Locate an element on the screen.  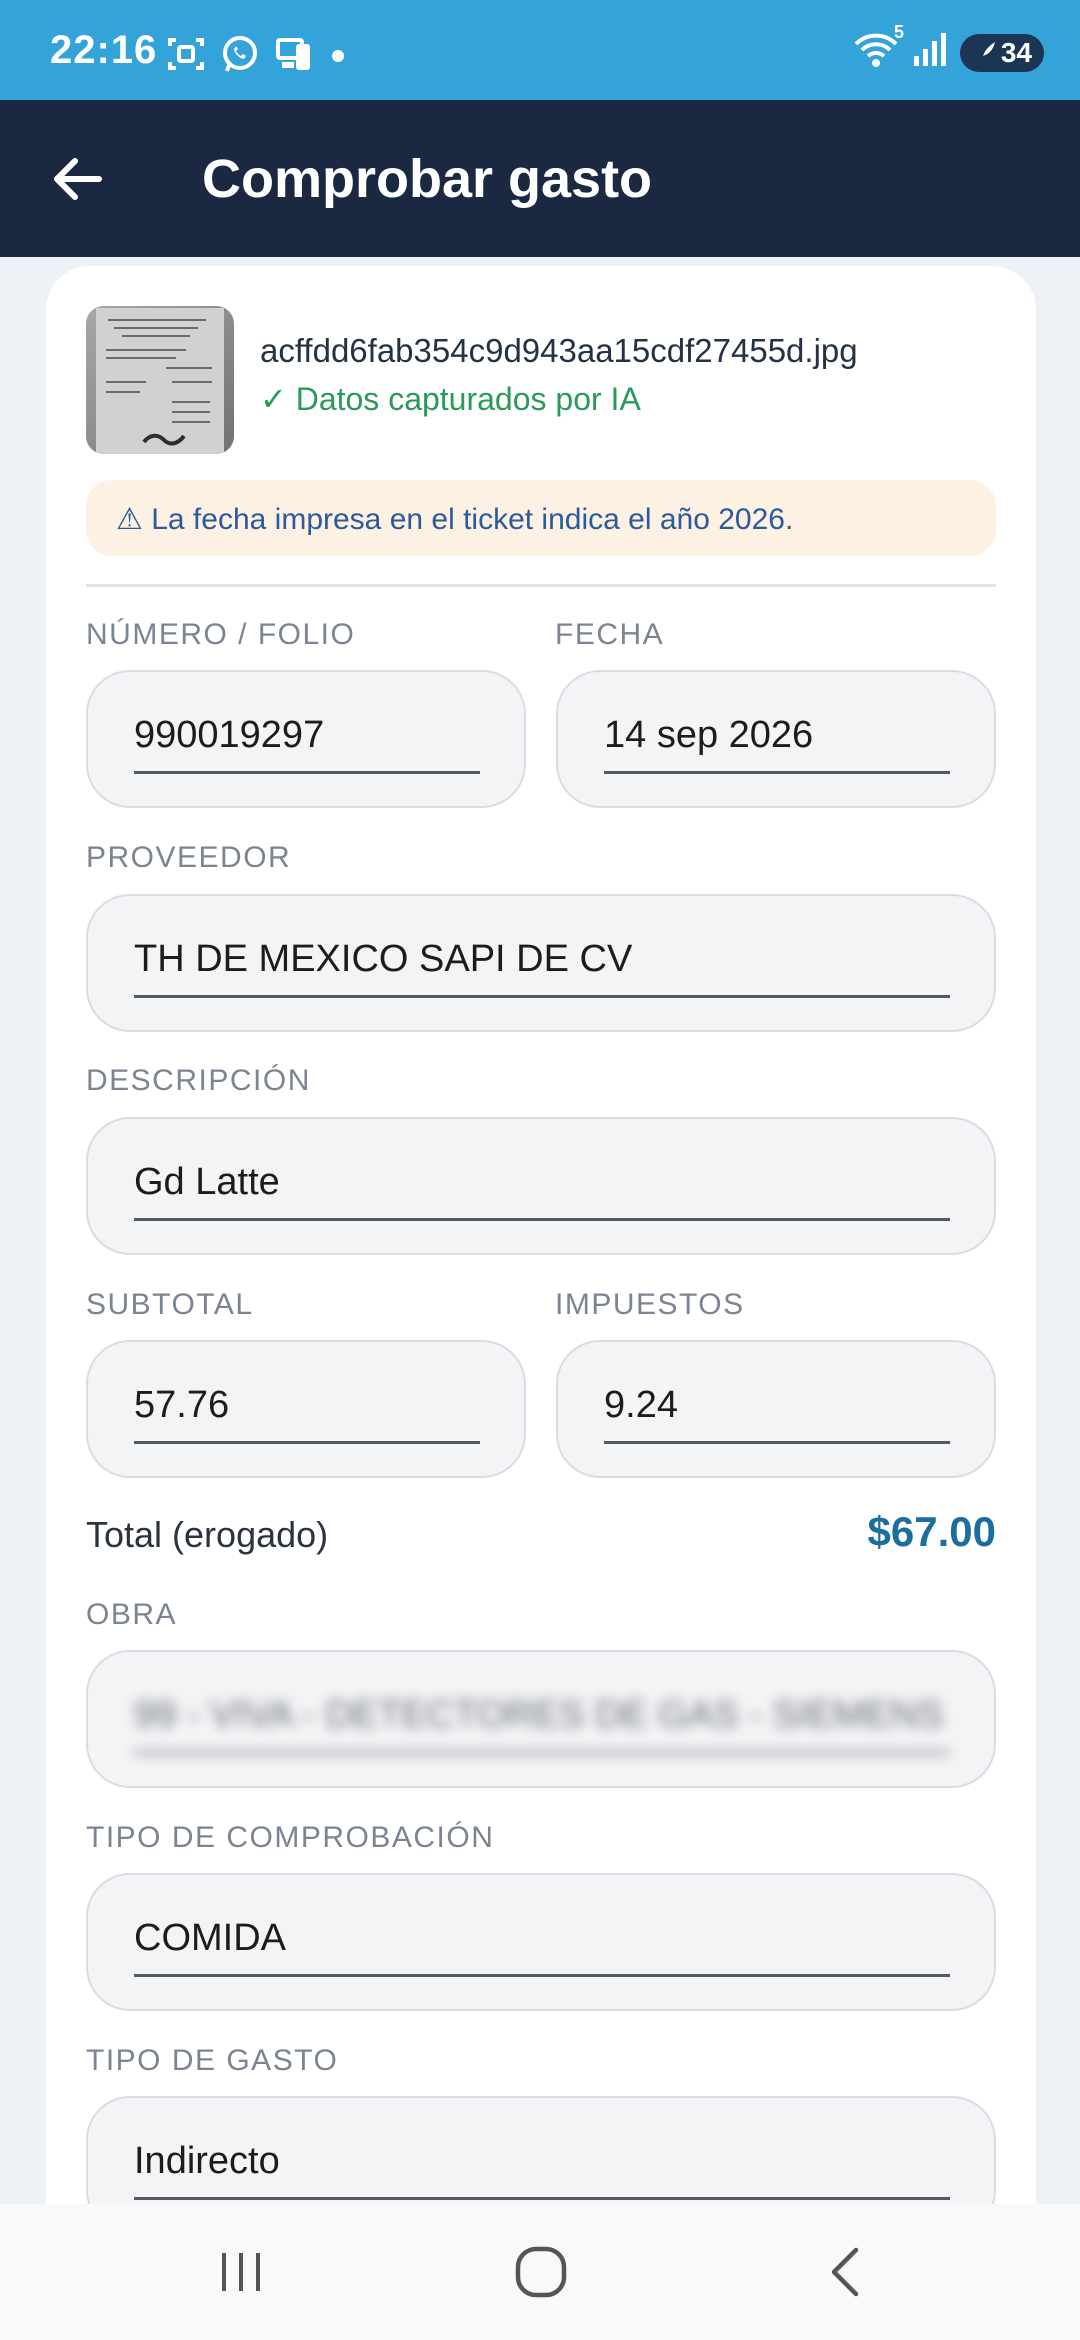
impuestos-value: 9.24 is located at coordinates (777, 1414).